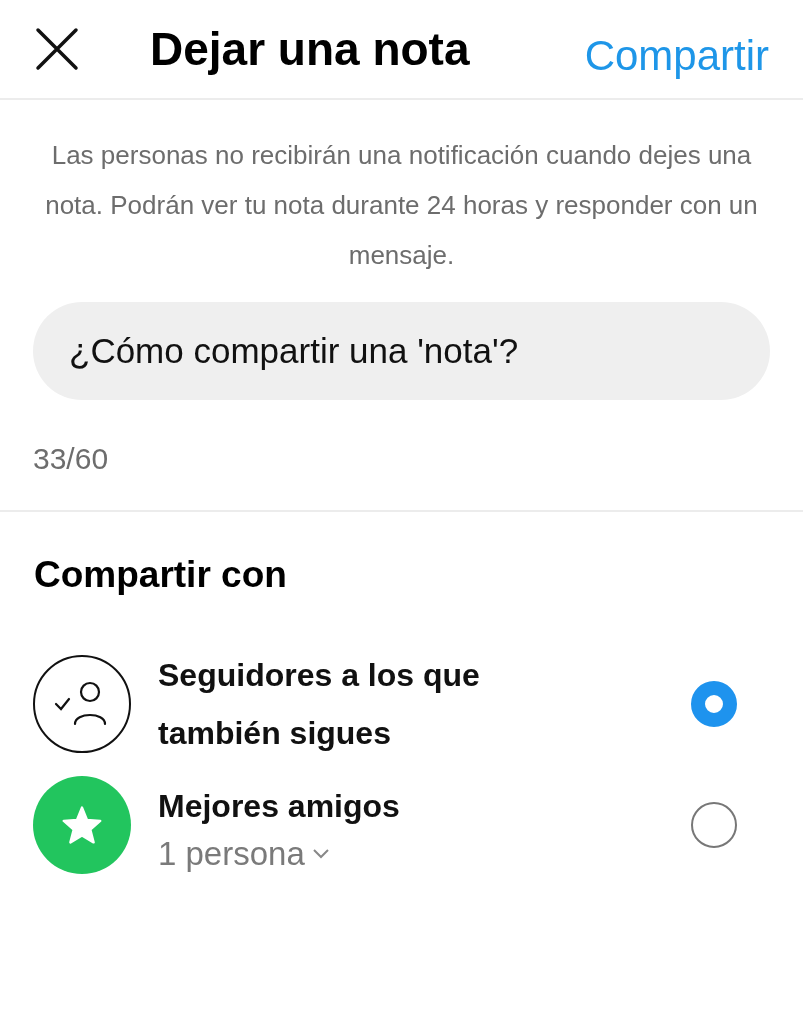  I want to click on star-icon, so click(82, 825).